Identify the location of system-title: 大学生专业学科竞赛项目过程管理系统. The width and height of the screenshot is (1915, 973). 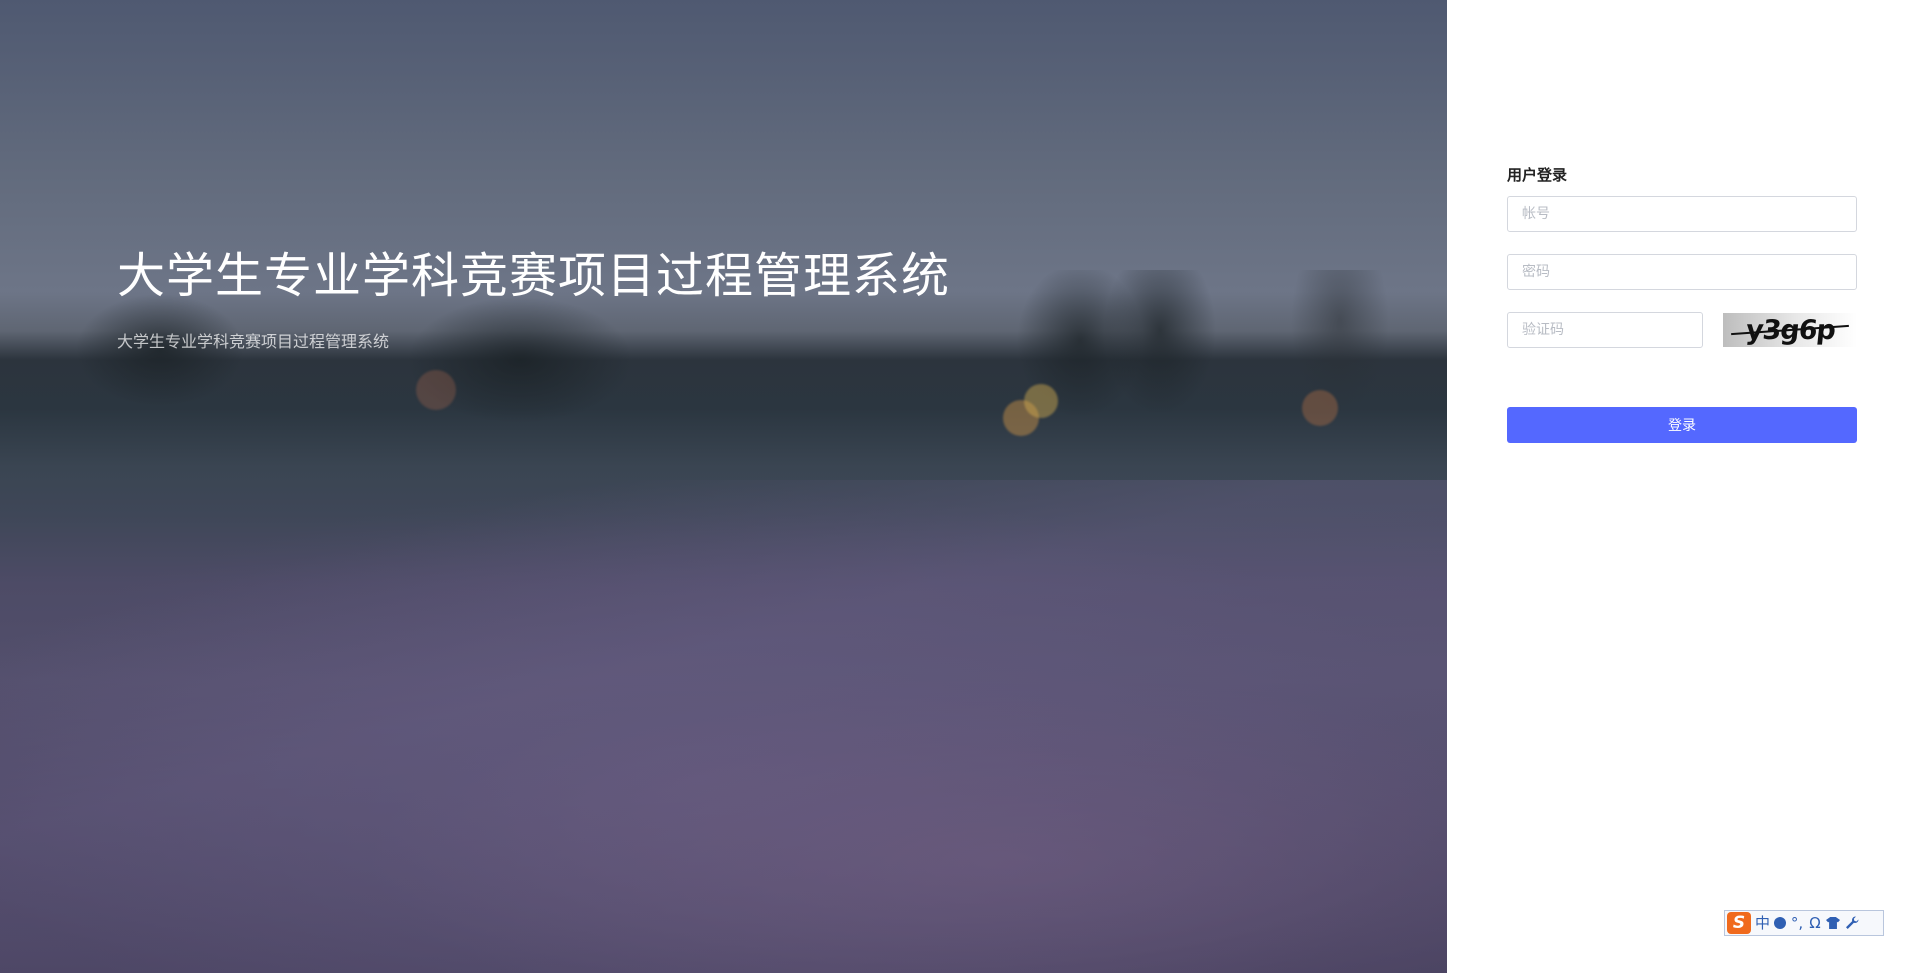
(534, 276).